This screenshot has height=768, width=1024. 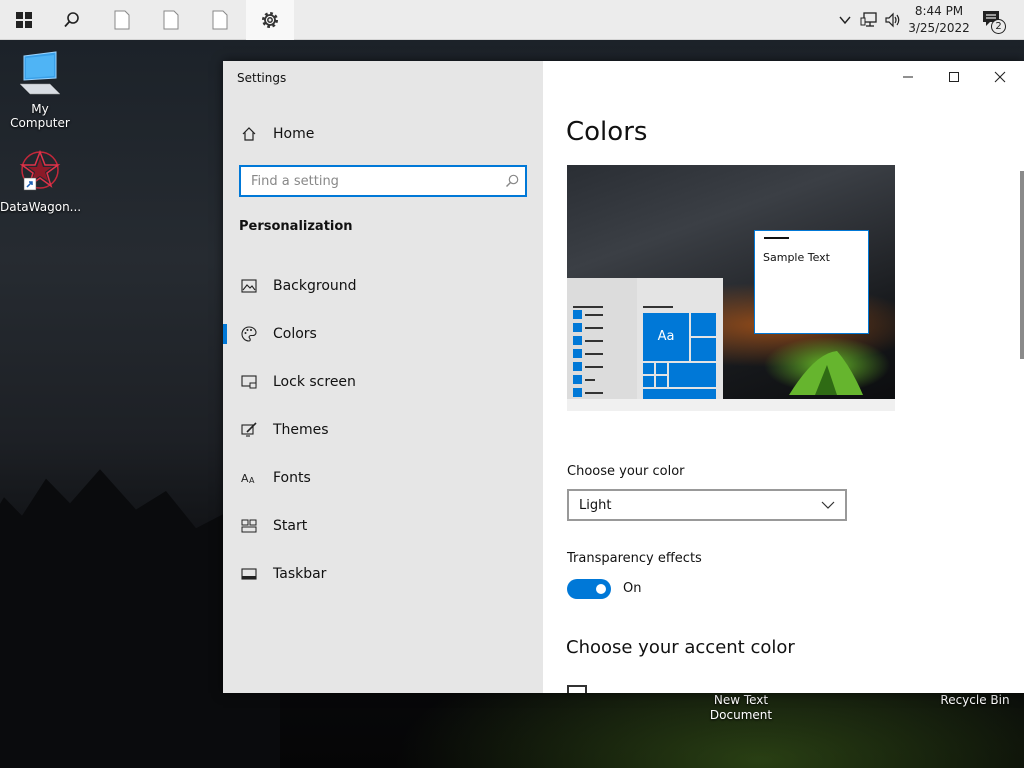 What do you see at coordinates (296, 226) in the screenshot?
I see `section-heading: Personalization` at bounding box center [296, 226].